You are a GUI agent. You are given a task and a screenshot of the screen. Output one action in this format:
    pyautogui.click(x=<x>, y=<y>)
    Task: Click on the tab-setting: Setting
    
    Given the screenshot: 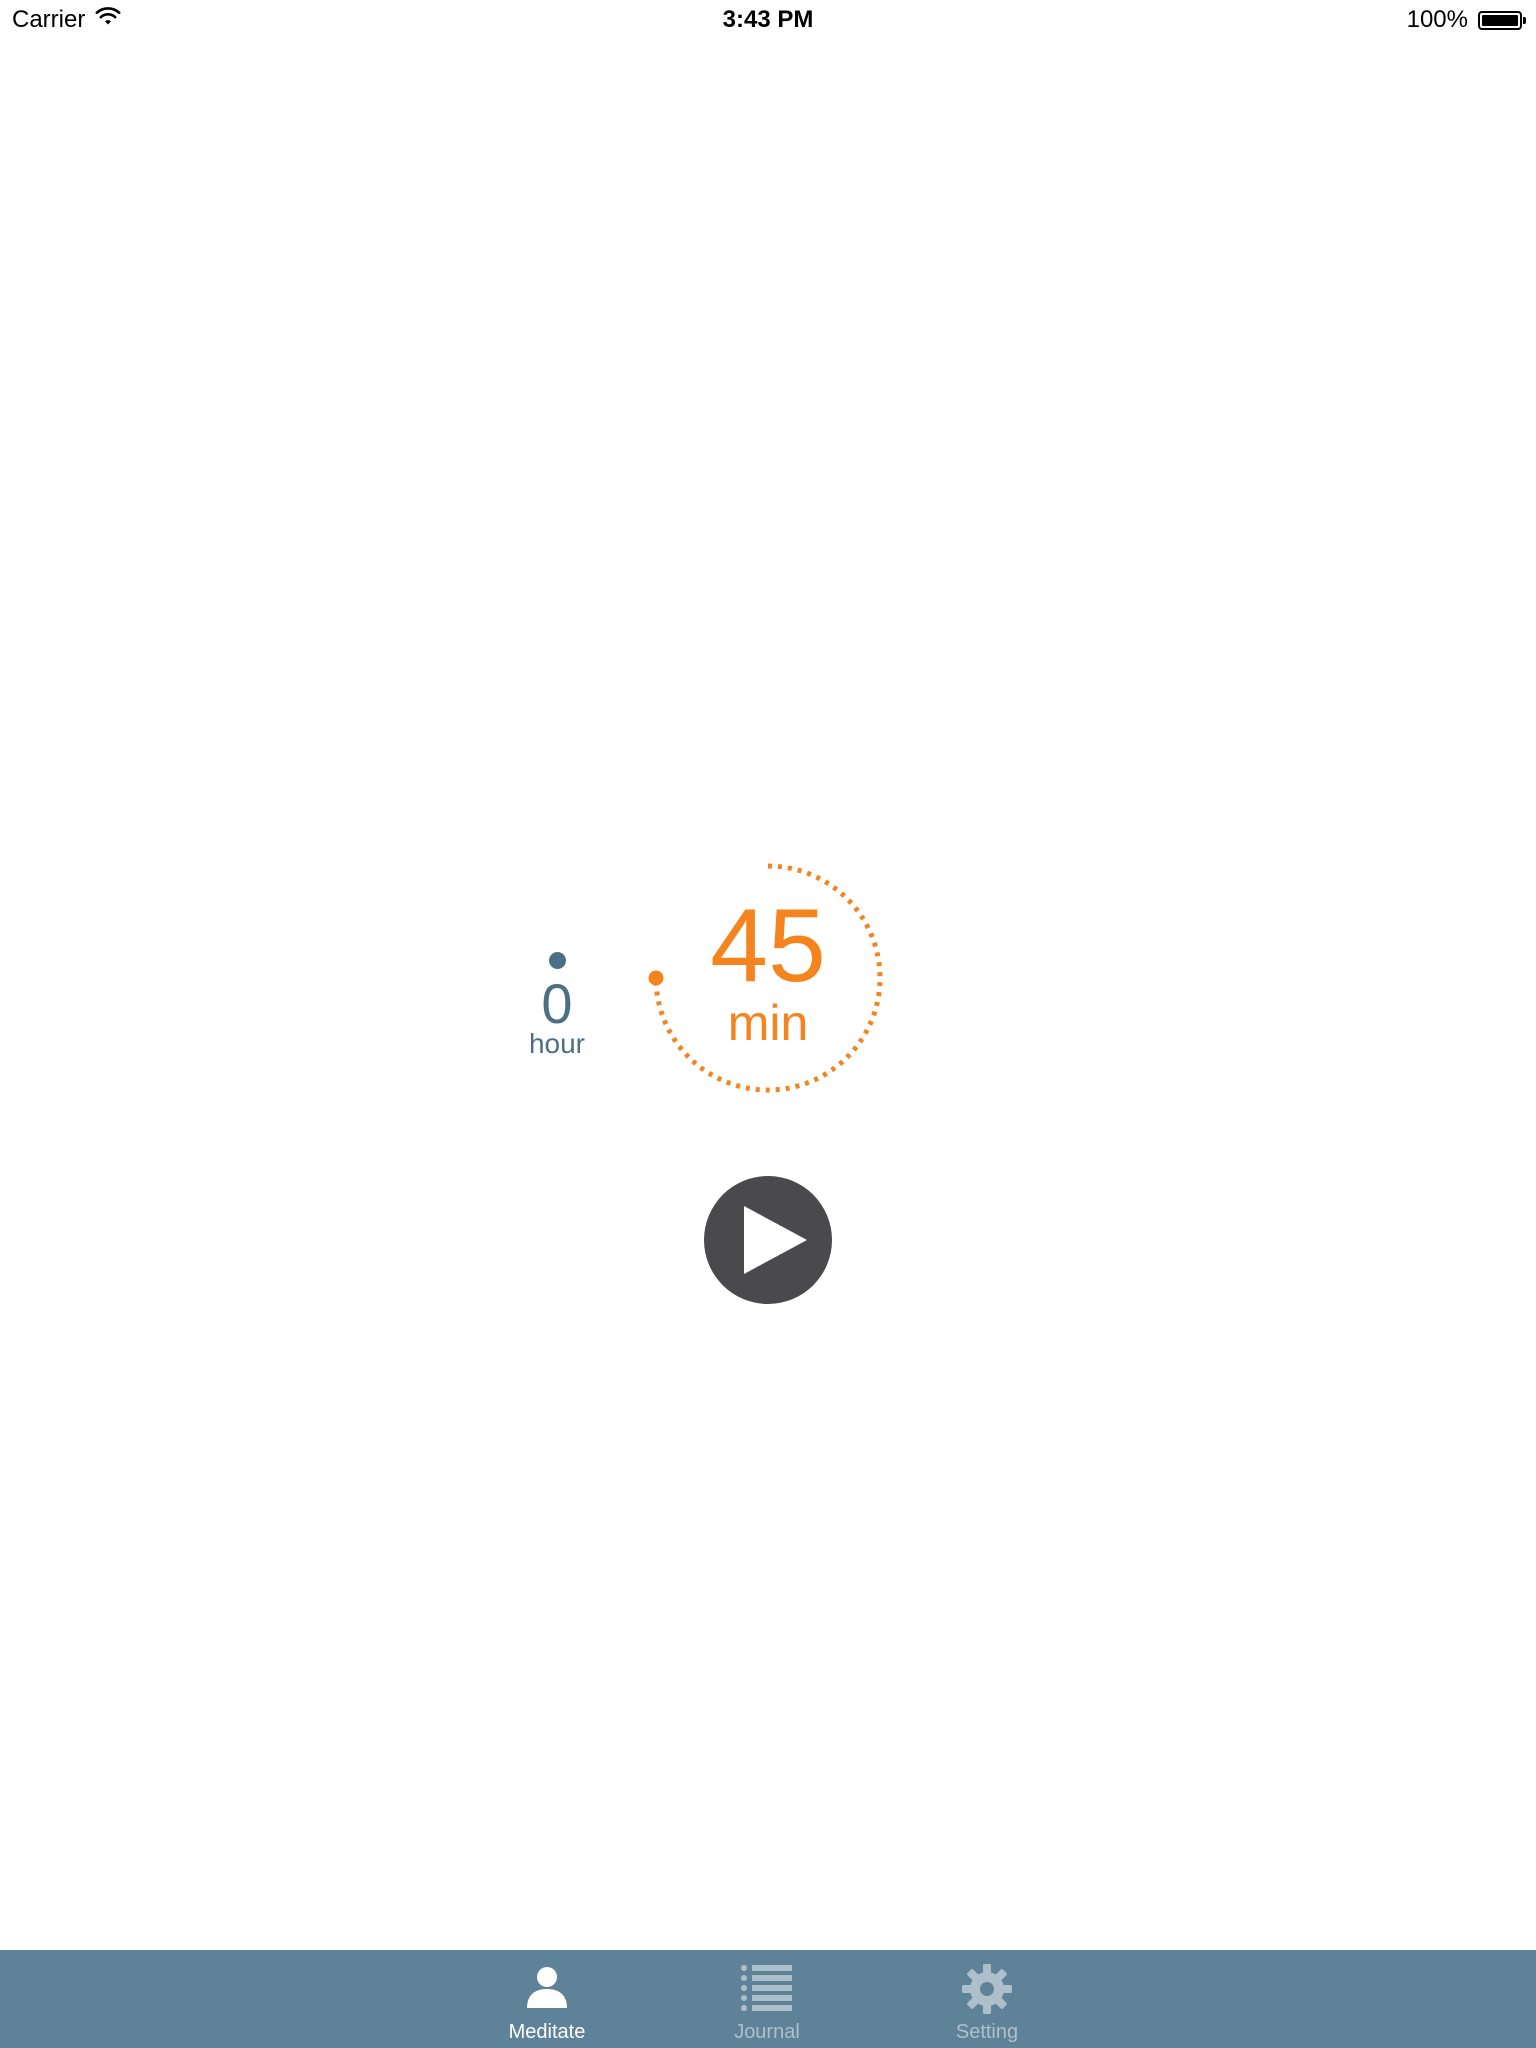 What is the action you would take?
    pyautogui.click(x=987, y=1999)
    